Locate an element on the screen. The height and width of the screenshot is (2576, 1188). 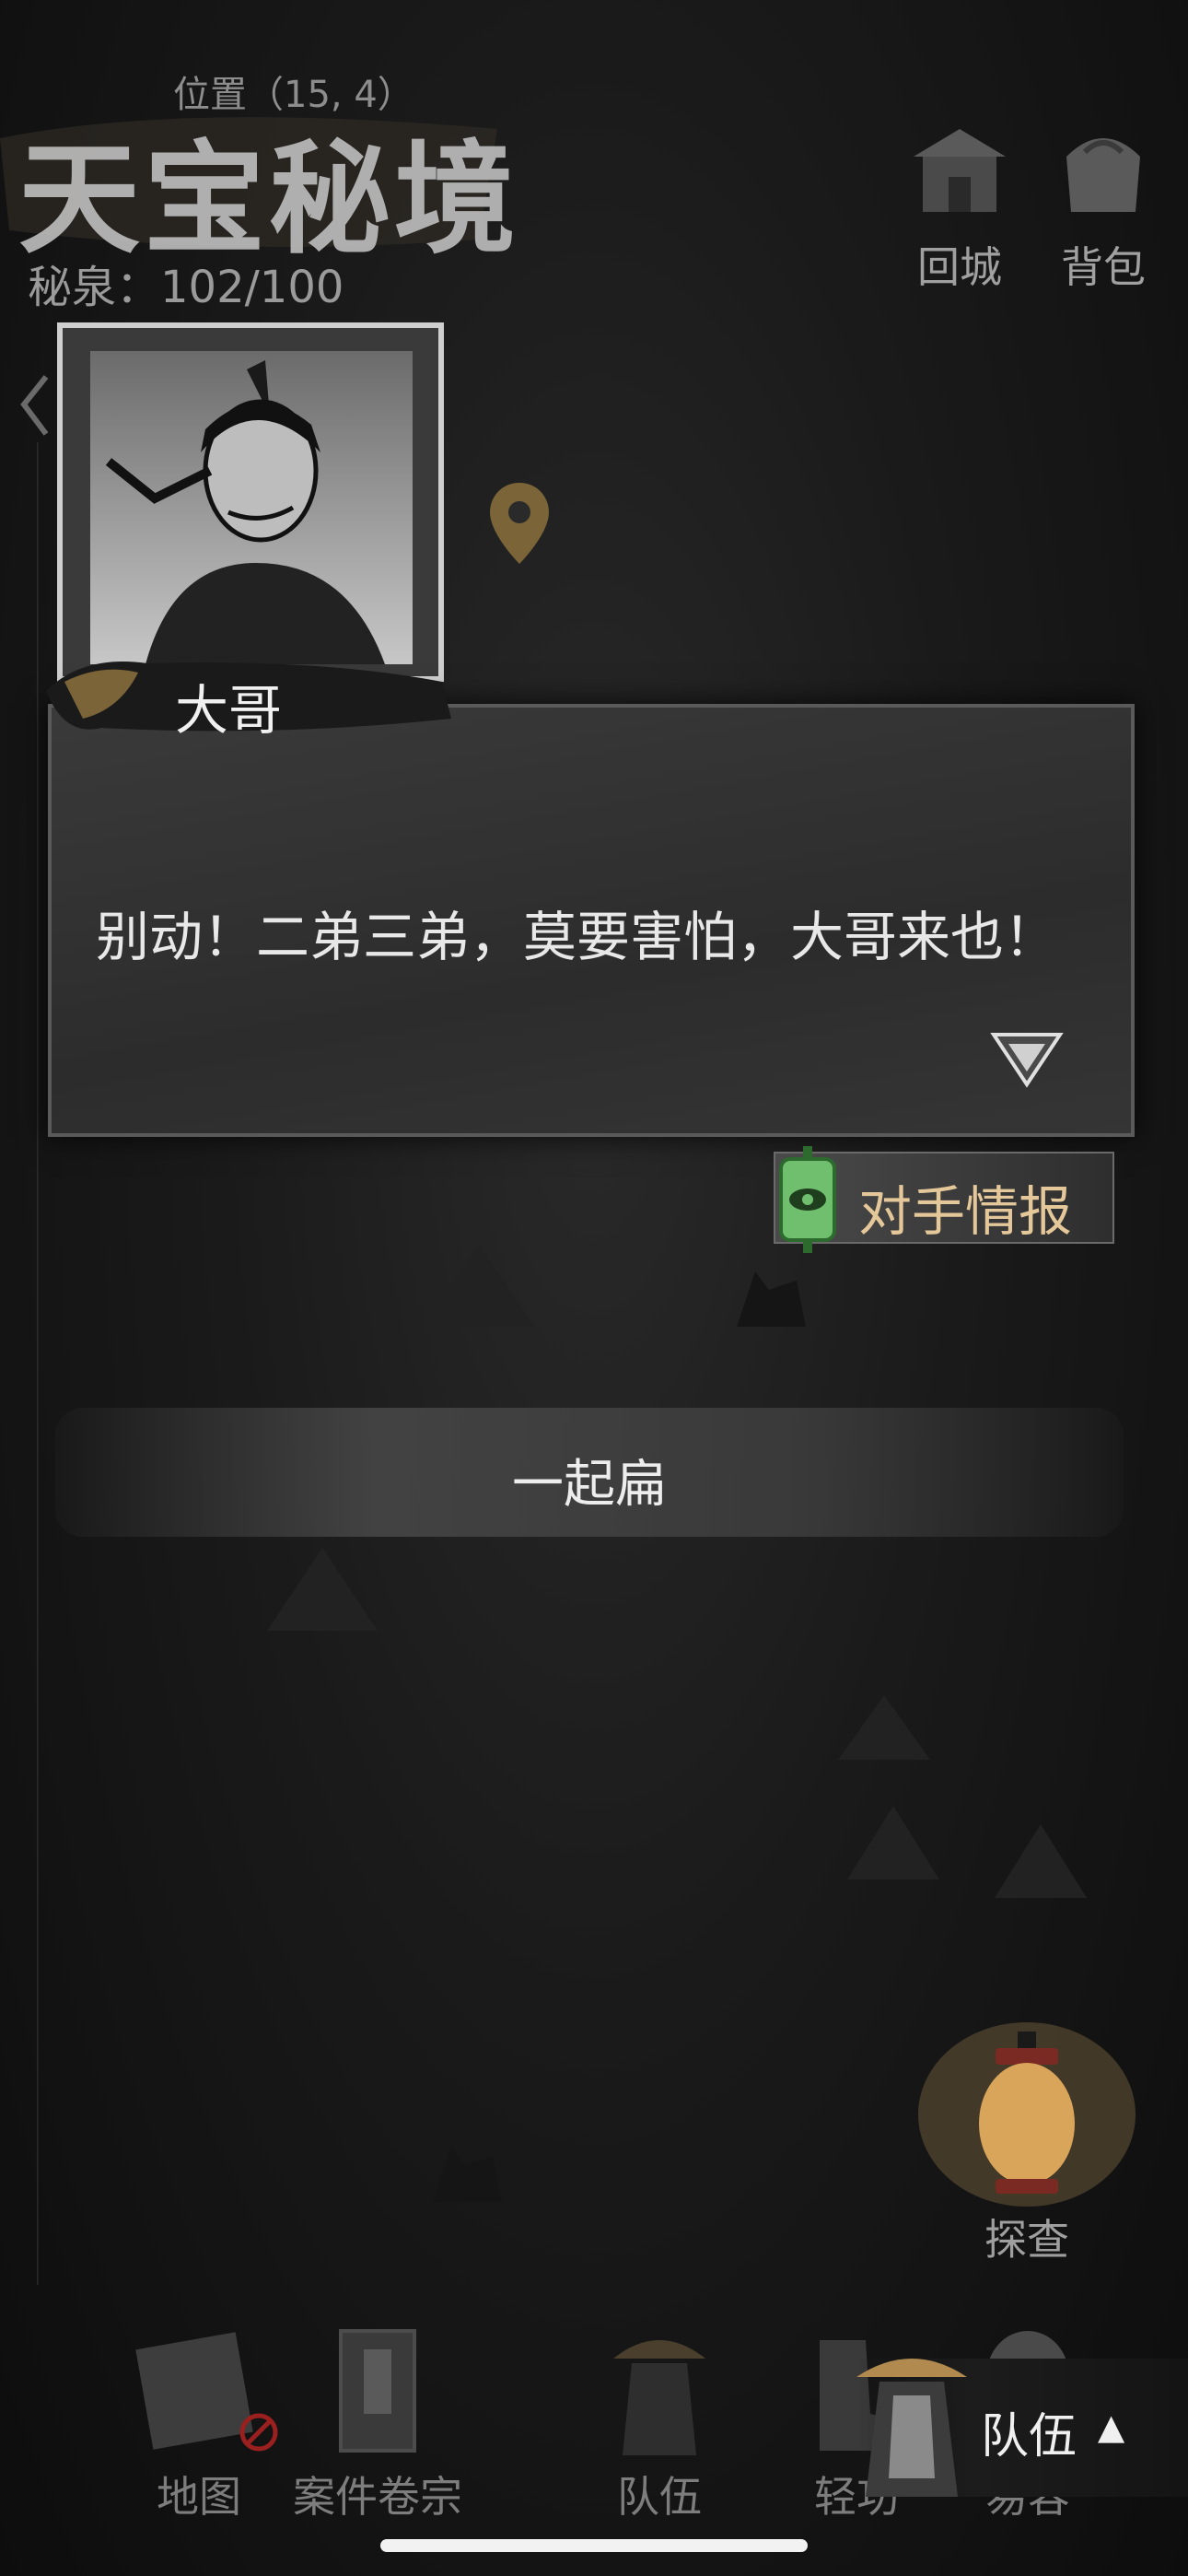
nav-map: 地图 is located at coordinates (199, 2423).